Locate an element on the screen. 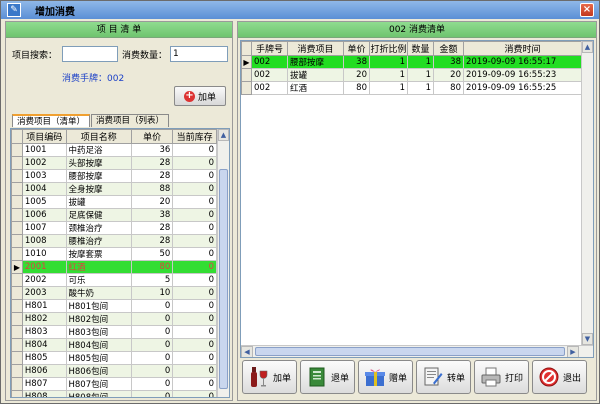  item-row: 1003 腰部按摩 28 0 is located at coordinates (114, 176).